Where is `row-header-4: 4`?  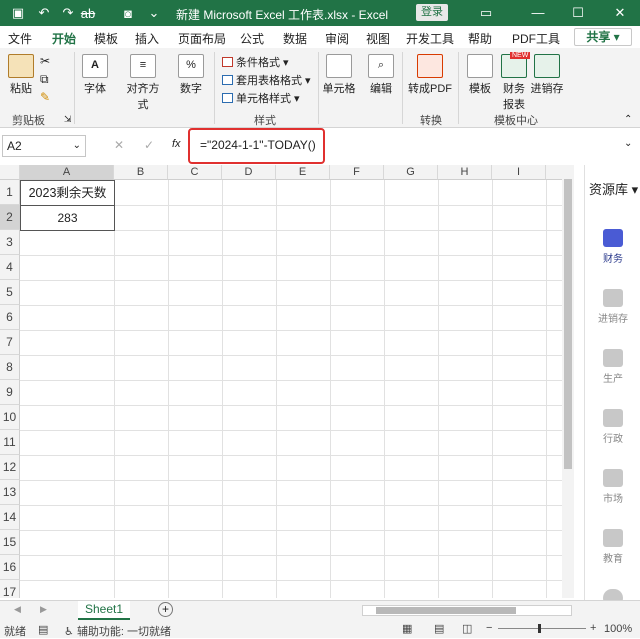
row-header-4: 4 is located at coordinates (10, 267).